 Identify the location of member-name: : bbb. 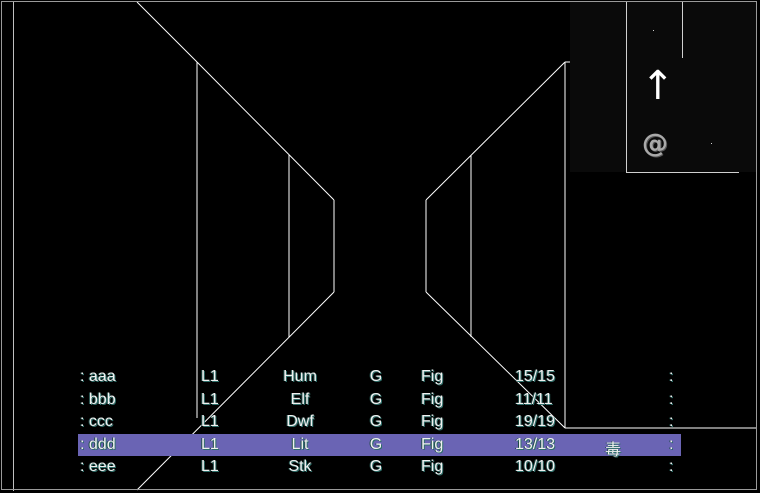
(98, 399).